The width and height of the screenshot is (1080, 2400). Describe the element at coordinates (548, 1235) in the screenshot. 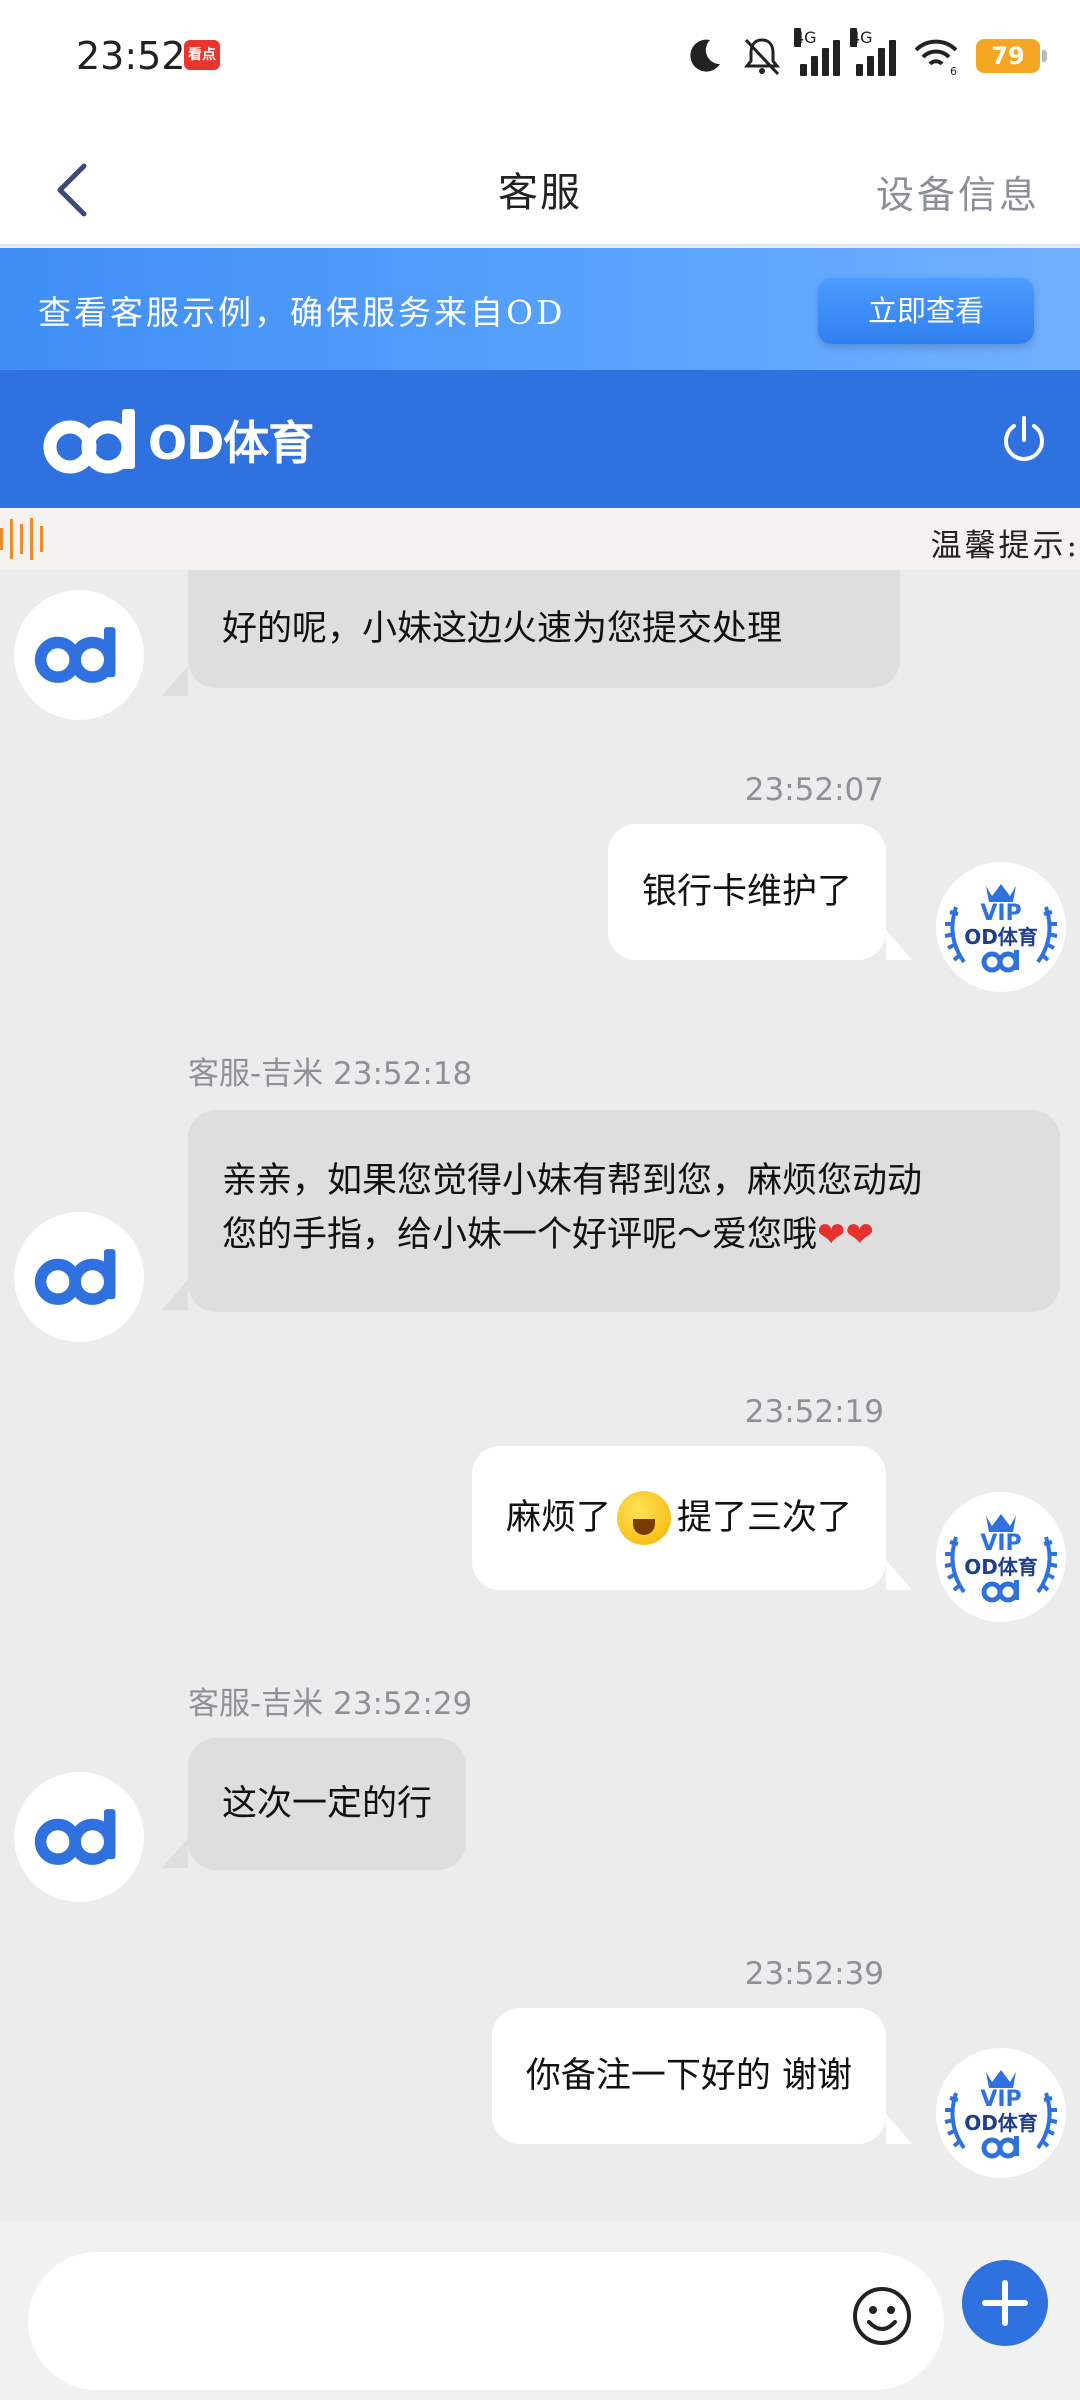

I see `message-text-line: 您的手指，给小妹一个好评呢～爱您哦❤❤` at that location.